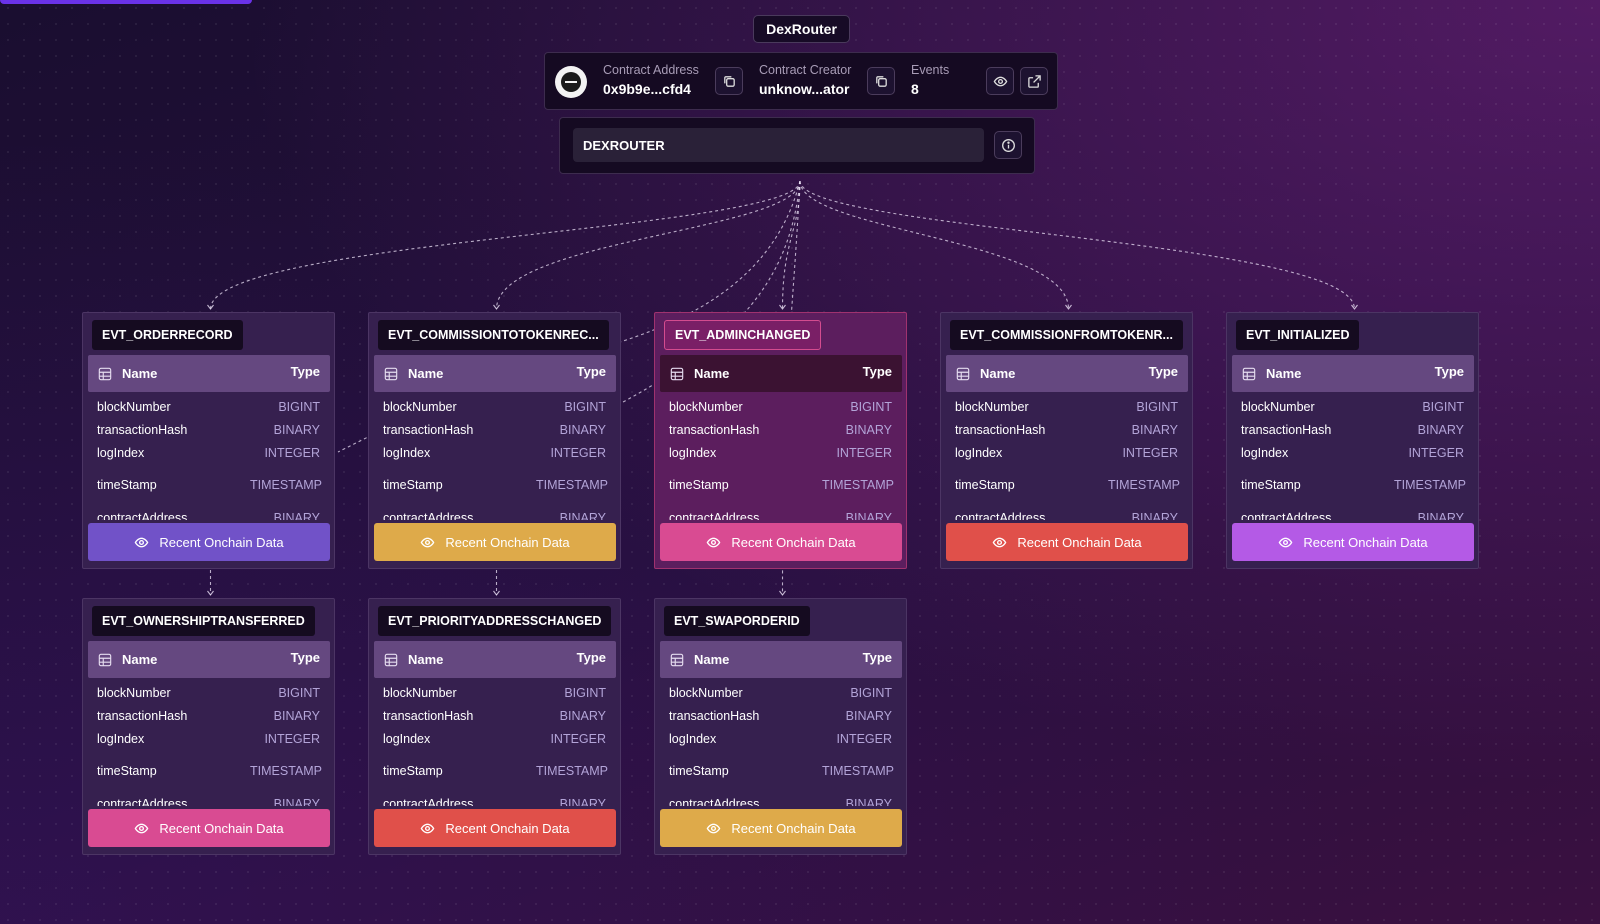 The width and height of the screenshot is (1600, 924). I want to click on contract-creator-value: unknow...ator, so click(804, 89).